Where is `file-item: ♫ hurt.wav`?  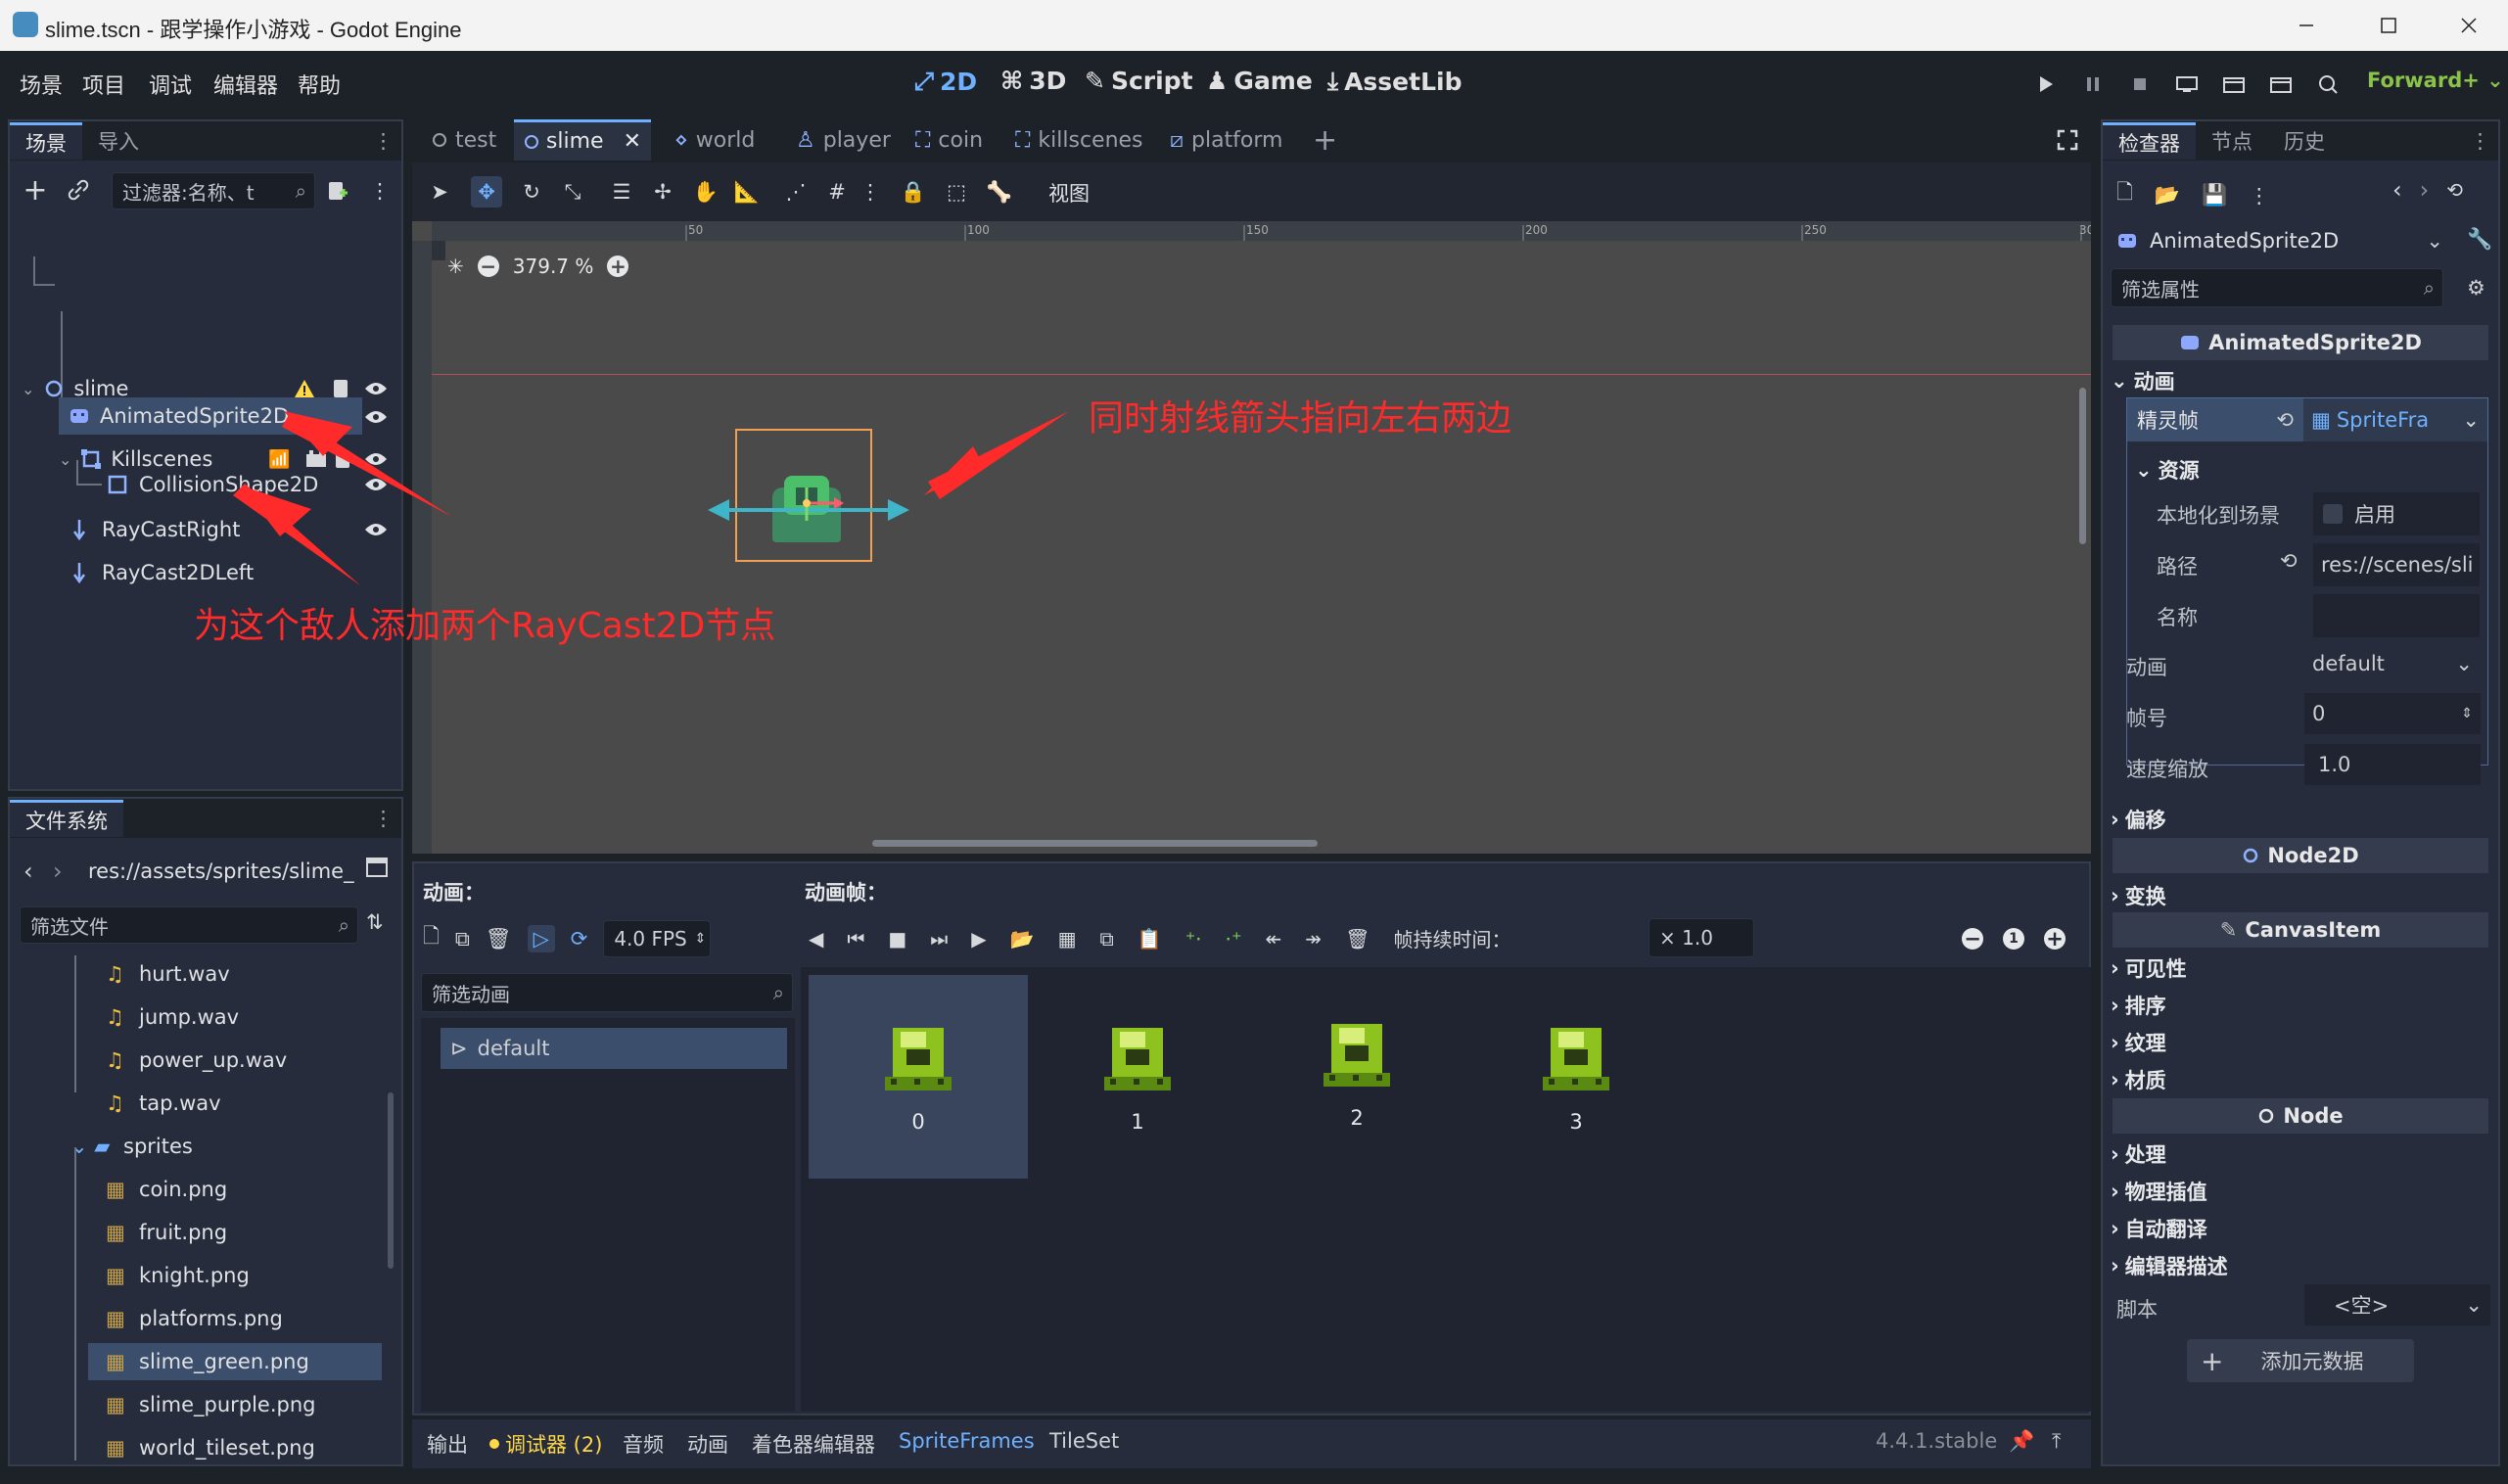
file-item: ♫ hurt.wav is located at coordinates (196, 974).